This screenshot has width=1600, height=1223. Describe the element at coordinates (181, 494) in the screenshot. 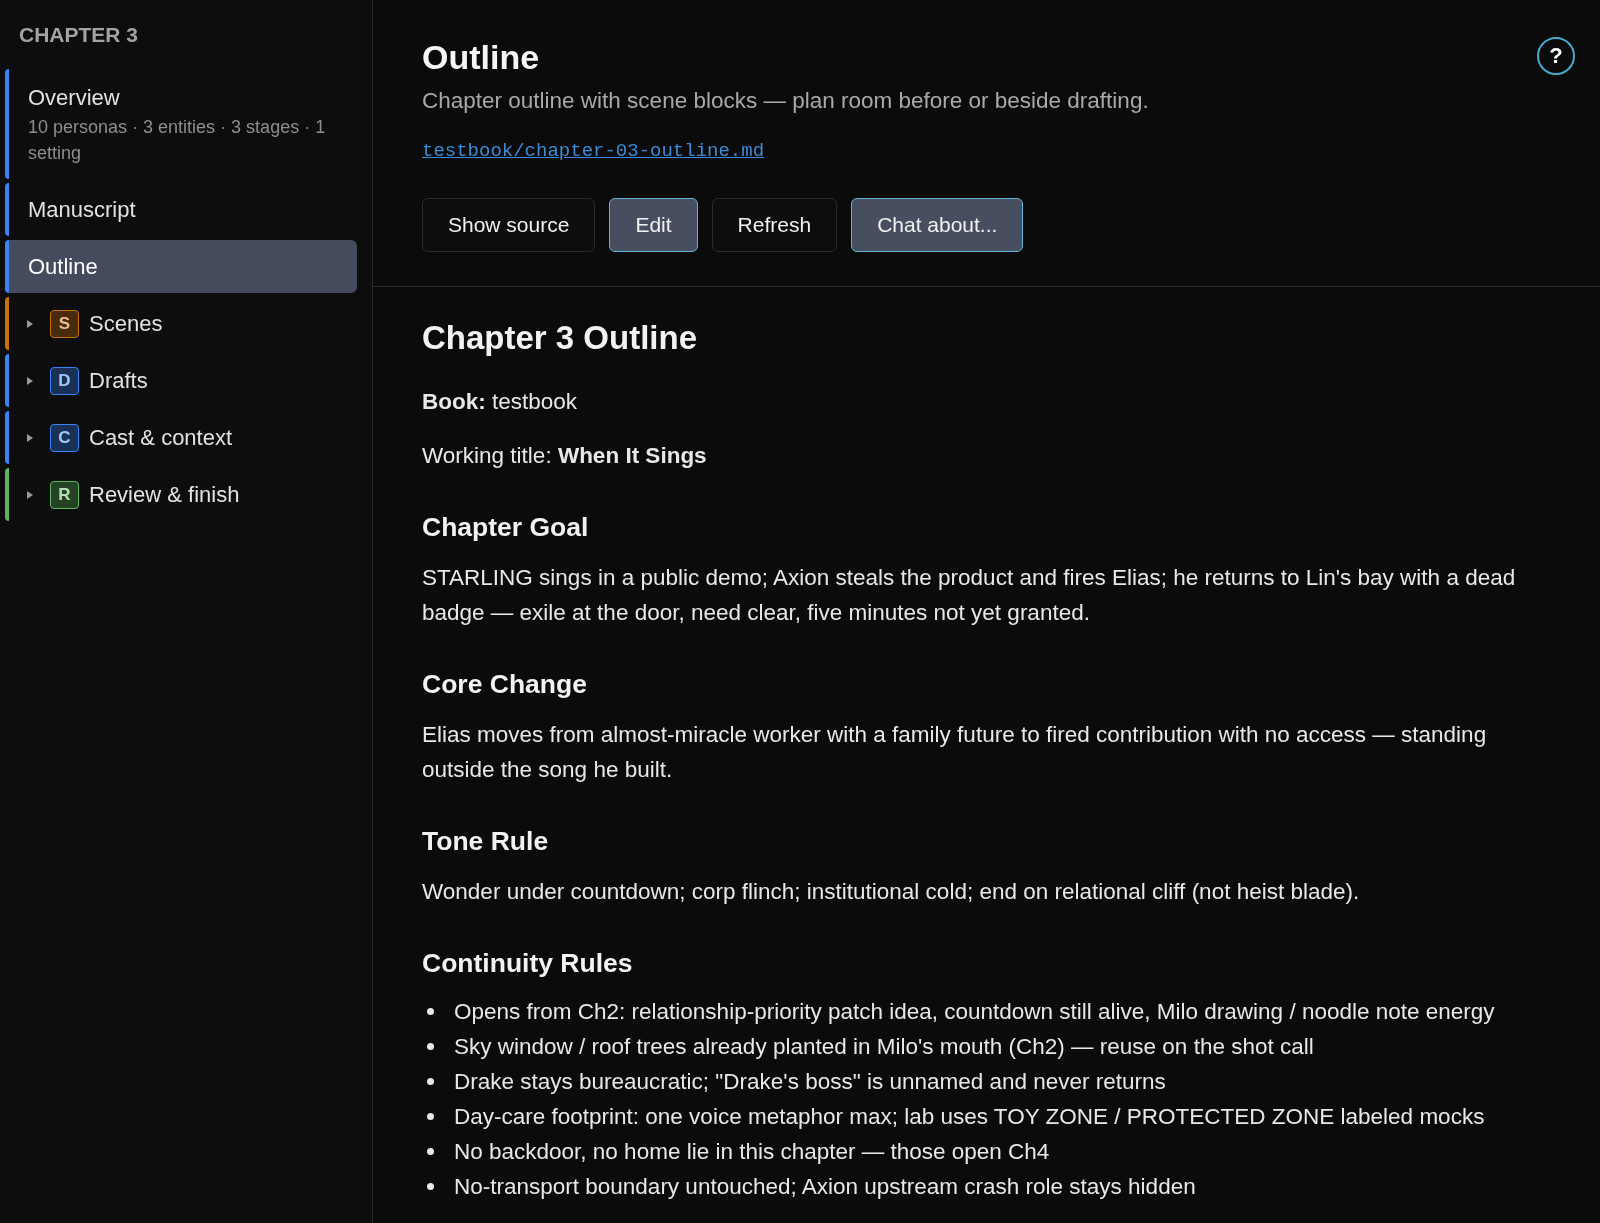

I see `sidebar-group: R Review & finish` at that location.